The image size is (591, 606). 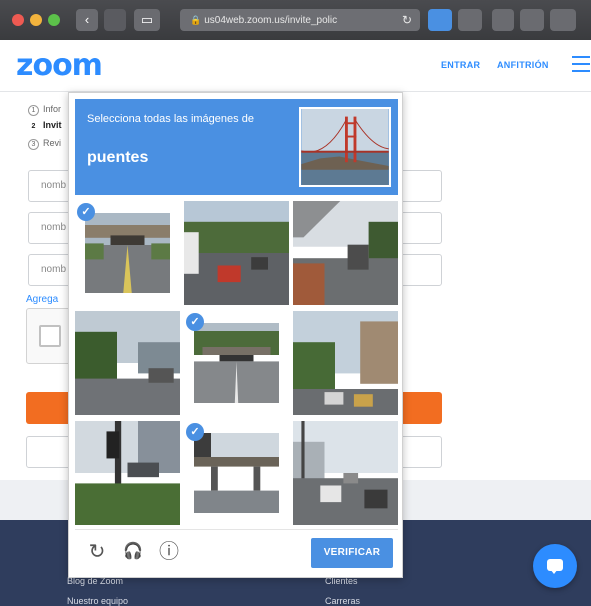 I want to click on address-bar: 🔒 us04web.zoom.us/invite_polic ↻, so click(x=300, y=20).